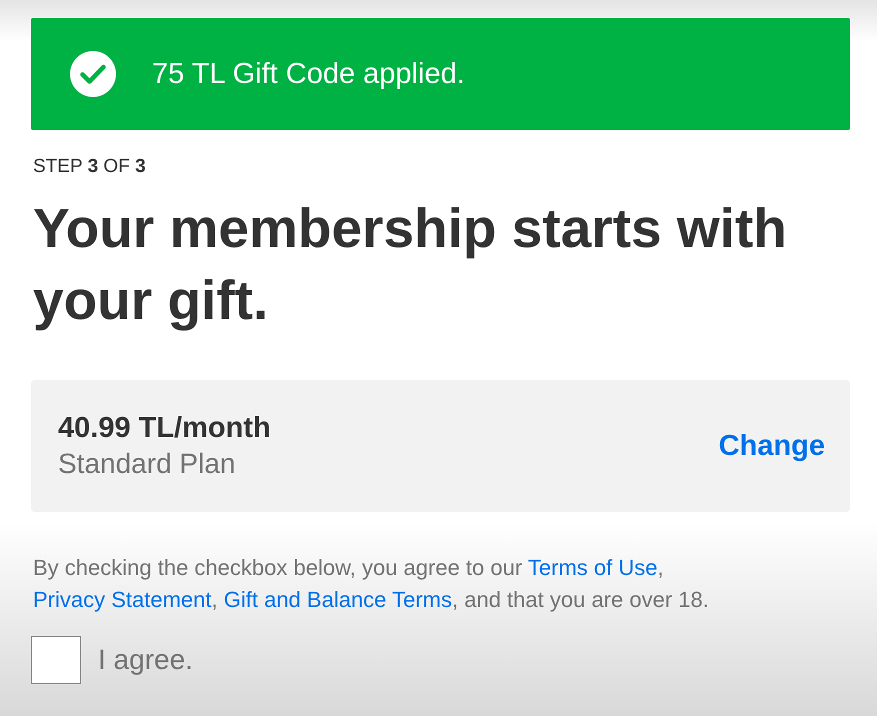 This screenshot has height=716, width=877. I want to click on check-circle-icon, so click(93, 74).